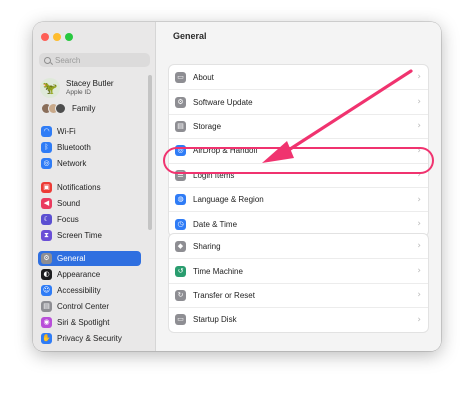  What do you see at coordinates (46, 131) in the screenshot?
I see `wifi-icon: ◠` at bounding box center [46, 131].